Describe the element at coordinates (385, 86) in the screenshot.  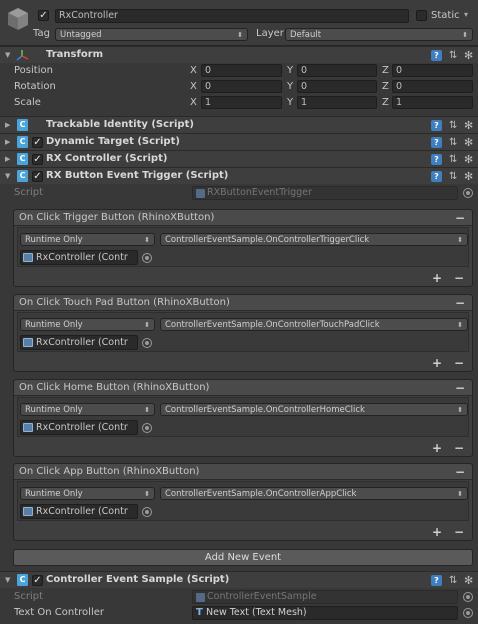
I see `axis-z-label: Z` at that location.